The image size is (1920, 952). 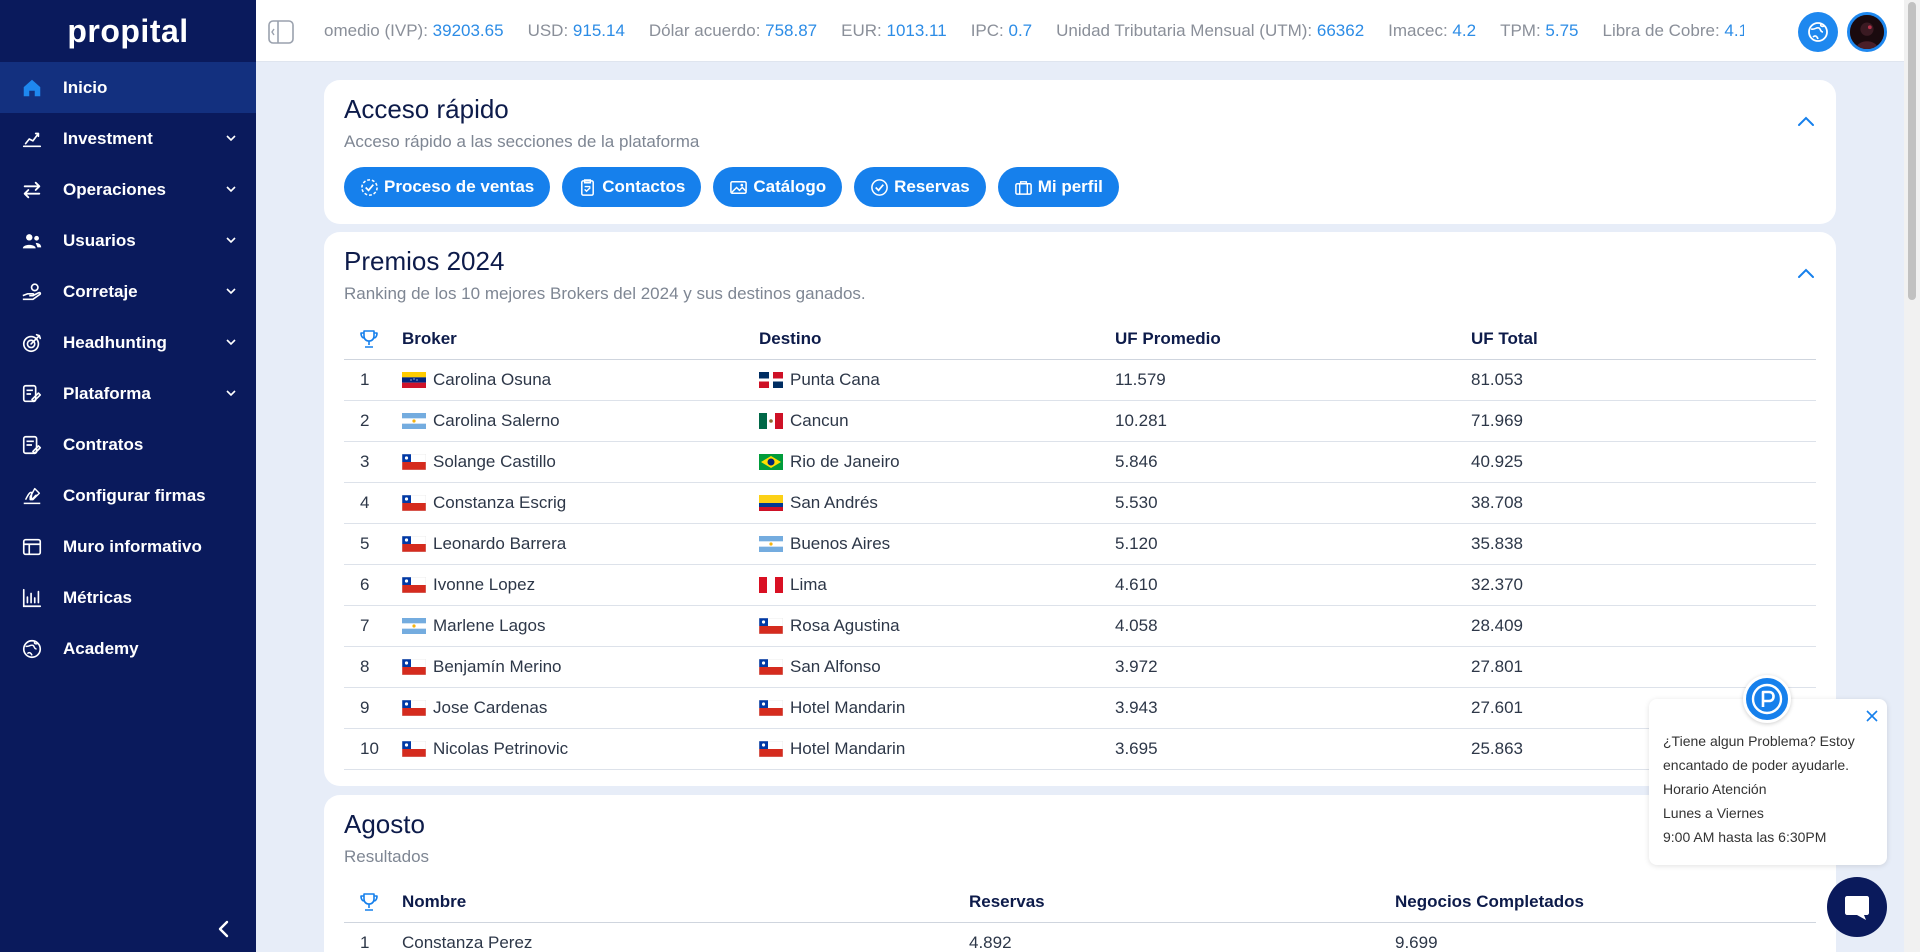 I want to click on broker-cell: Carolina Osuna, so click(x=580, y=380).